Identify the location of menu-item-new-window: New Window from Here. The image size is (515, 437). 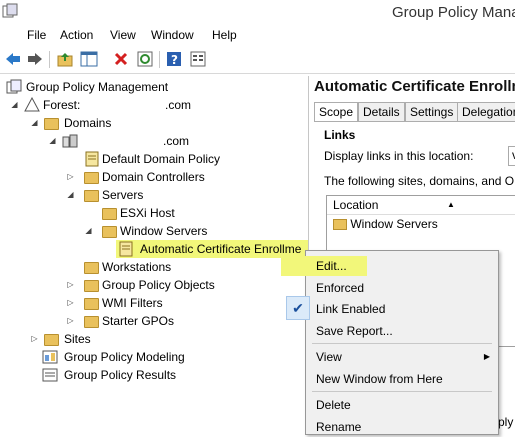
(402, 379).